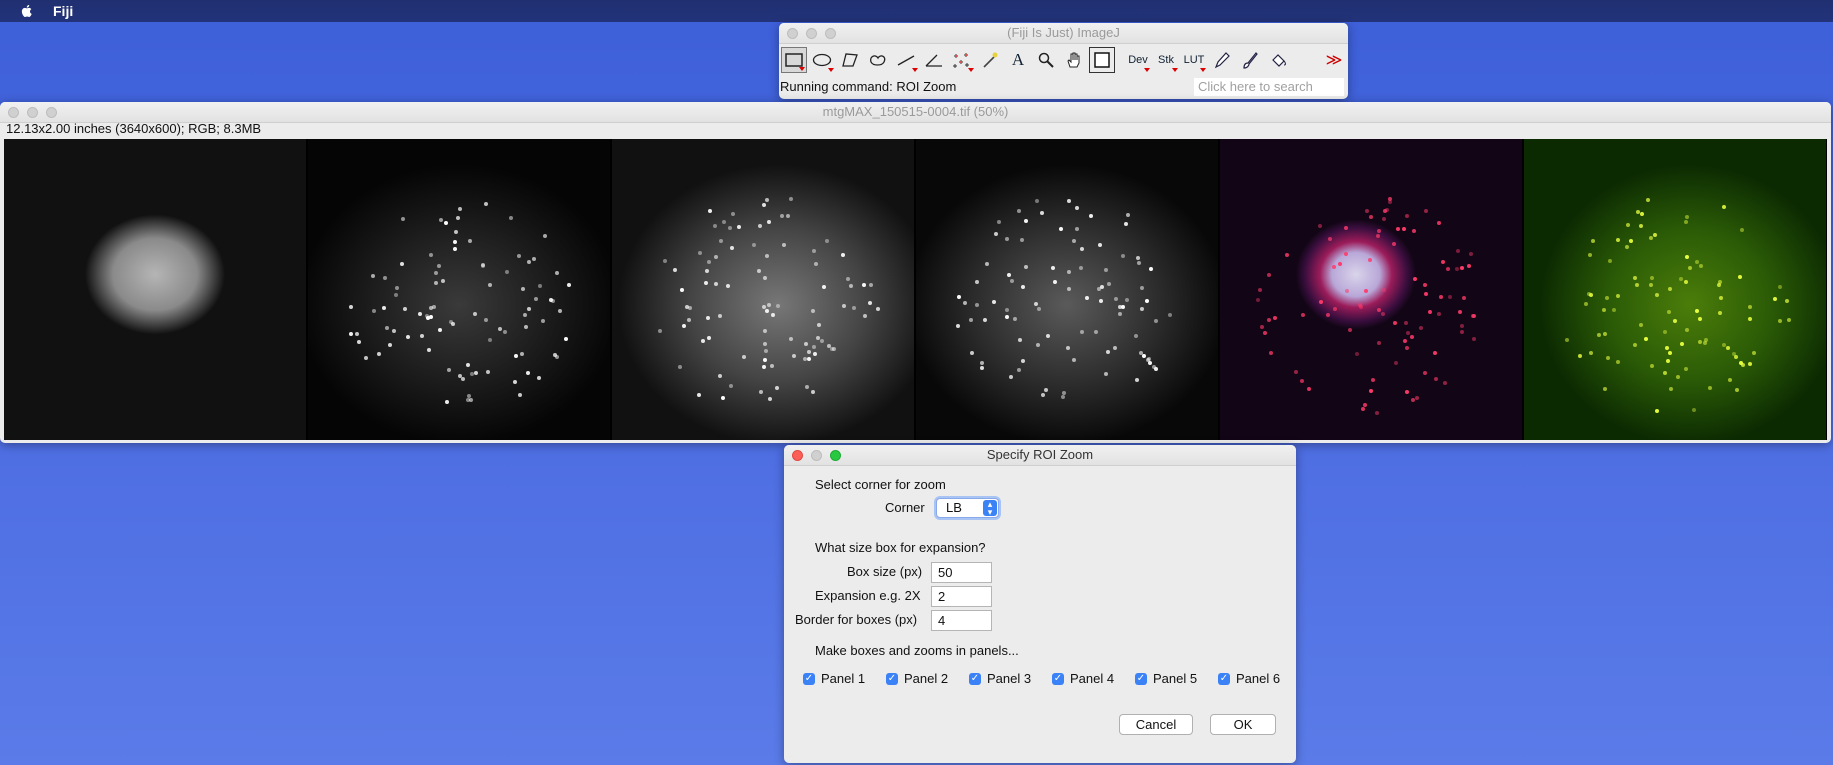  What do you see at coordinates (878, 60) in the screenshot?
I see `freehand-tool` at bounding box center [878, 60].